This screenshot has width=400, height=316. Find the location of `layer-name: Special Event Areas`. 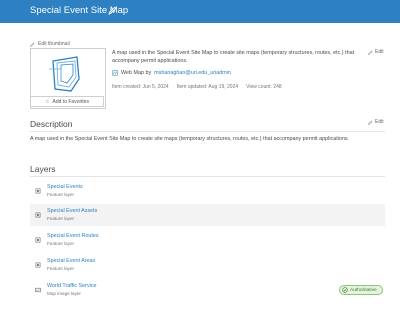

layer-name: Special Event Areas is located at coordinates (71, 261).